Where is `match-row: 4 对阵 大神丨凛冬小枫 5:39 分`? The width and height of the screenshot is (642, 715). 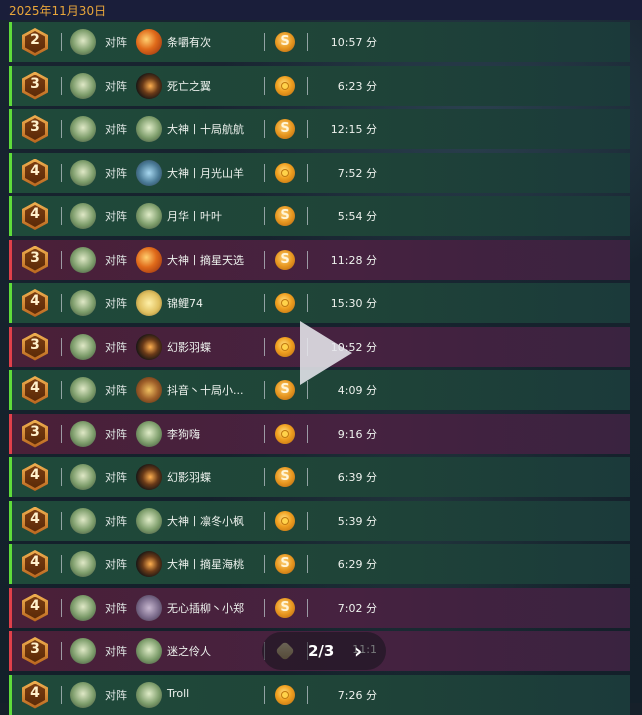
match-row: 4 对阵 大神丨凛冬小枫 5:39 分 is located at coordinates (319, 520).